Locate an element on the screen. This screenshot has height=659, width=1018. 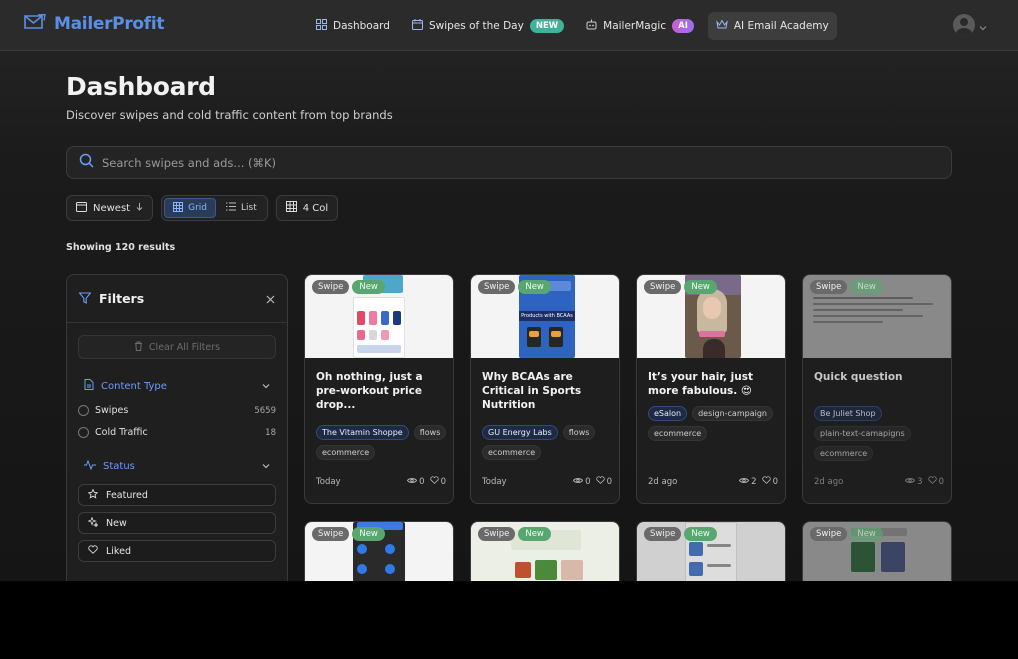
filter-option-swipes: Swipes 5659 is located at coordinates (177, 410).